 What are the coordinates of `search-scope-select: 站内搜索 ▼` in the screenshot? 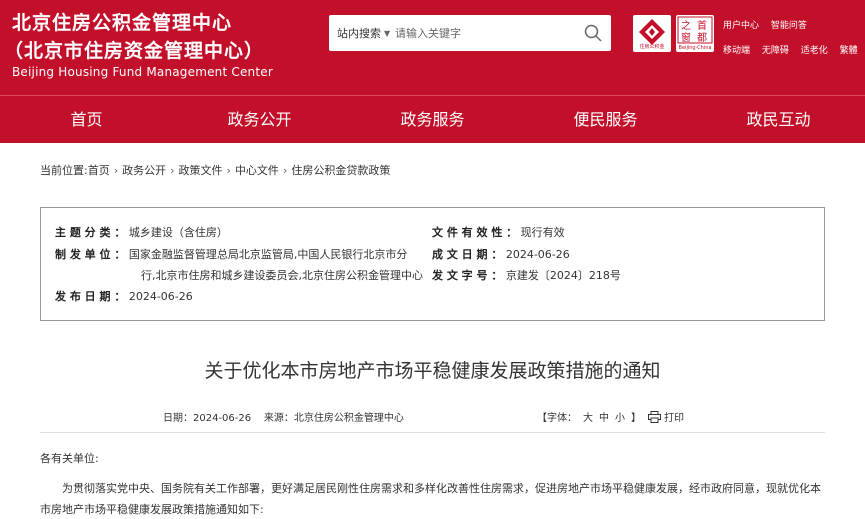 It's located at (363, 33).